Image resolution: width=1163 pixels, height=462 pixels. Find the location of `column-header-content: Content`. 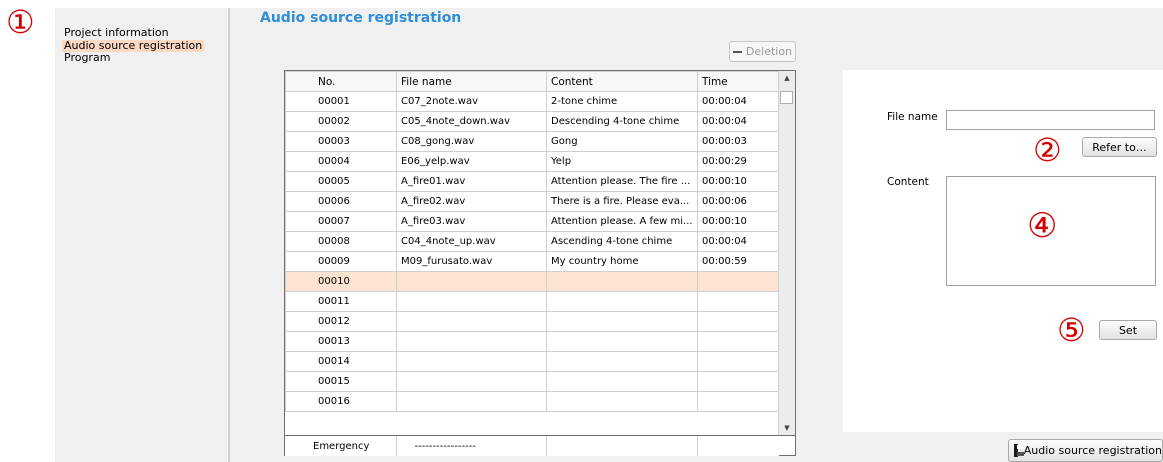

column-header-content: Content is located at coordinates (622, 81).